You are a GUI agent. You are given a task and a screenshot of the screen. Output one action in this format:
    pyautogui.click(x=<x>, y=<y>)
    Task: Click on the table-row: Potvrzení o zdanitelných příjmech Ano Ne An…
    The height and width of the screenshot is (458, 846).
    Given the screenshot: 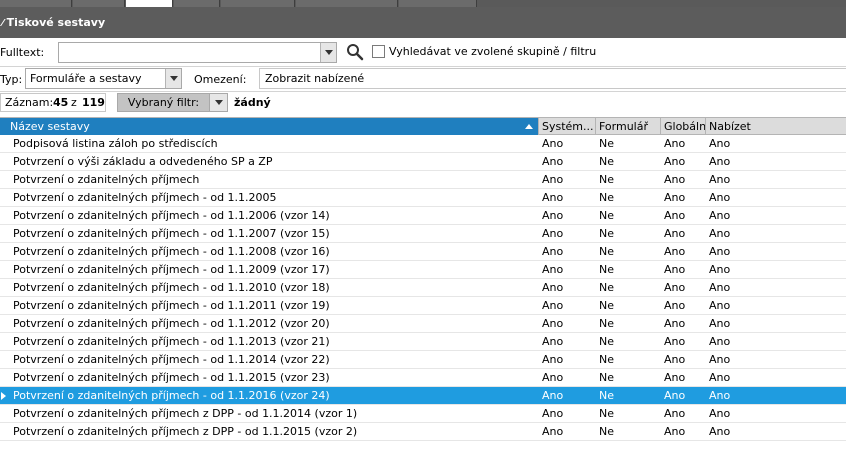 What is the action you would take?
    pyautogui.click(x=423, y=180)
    